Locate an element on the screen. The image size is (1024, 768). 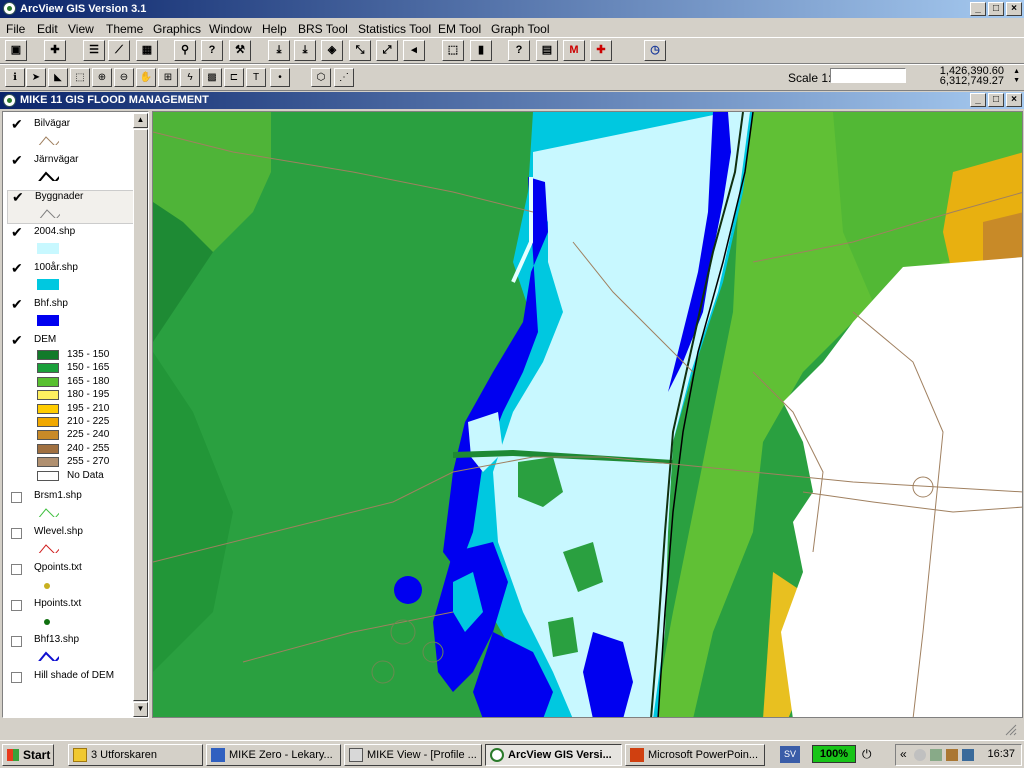
pointer-icon: ➤ is located at coordinates (36, 77).